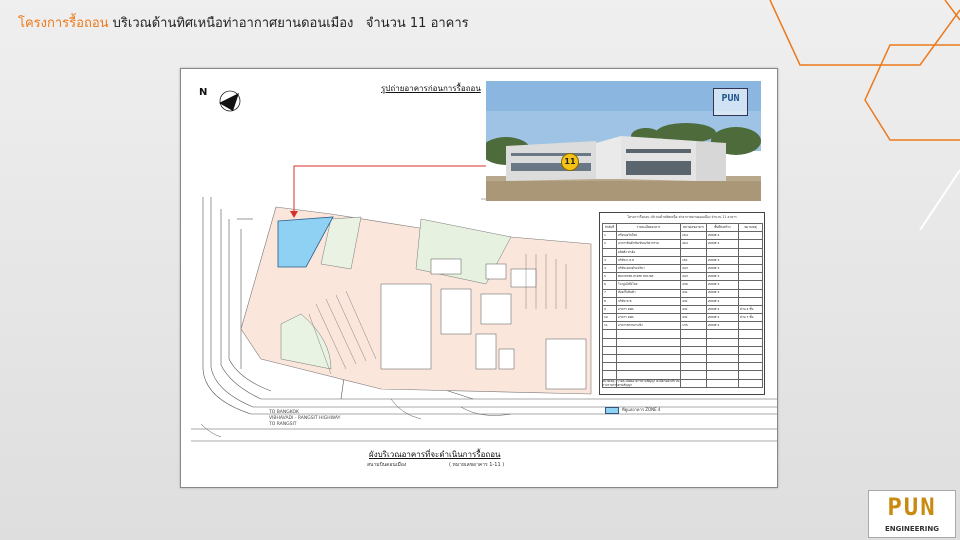  Describe the element at coordinates (730, 102) in the screenshot. I see `photo-watermark-logo: PUN` at that location.